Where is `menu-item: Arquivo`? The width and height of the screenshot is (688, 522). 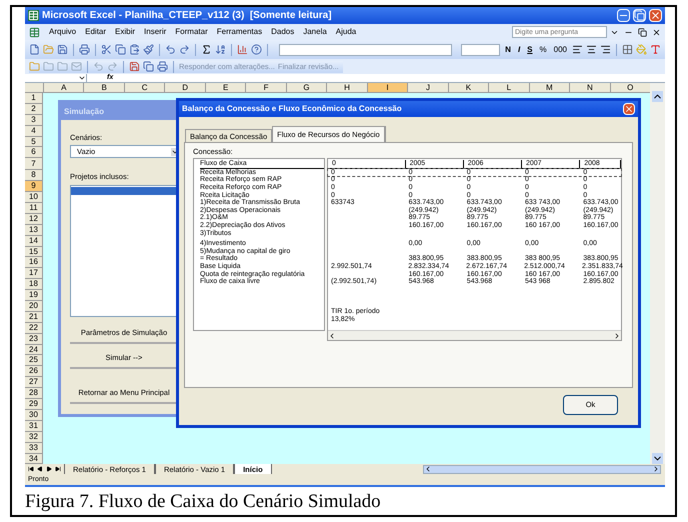
menu-item: Arquivo is located at coordinates (62, 32).